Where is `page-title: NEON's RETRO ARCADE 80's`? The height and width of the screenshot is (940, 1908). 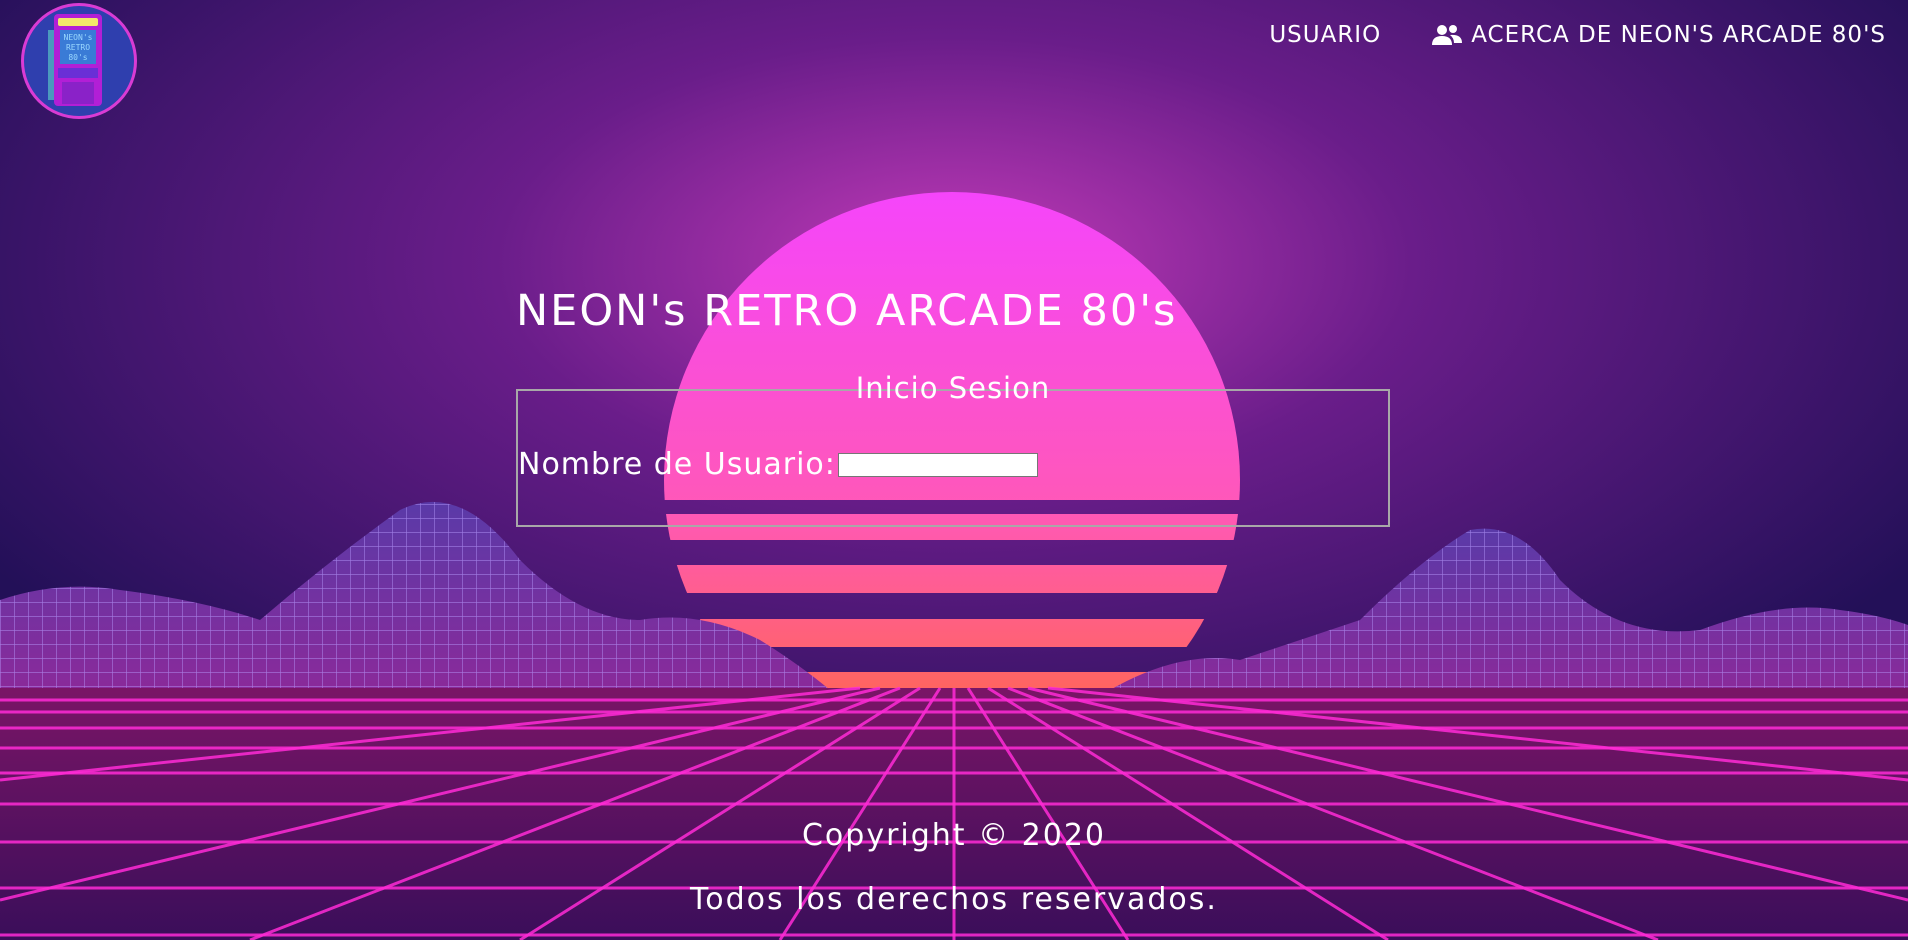
page-title: NEON's RETRO ARCADE 80's is located at coordinates (847, 311).